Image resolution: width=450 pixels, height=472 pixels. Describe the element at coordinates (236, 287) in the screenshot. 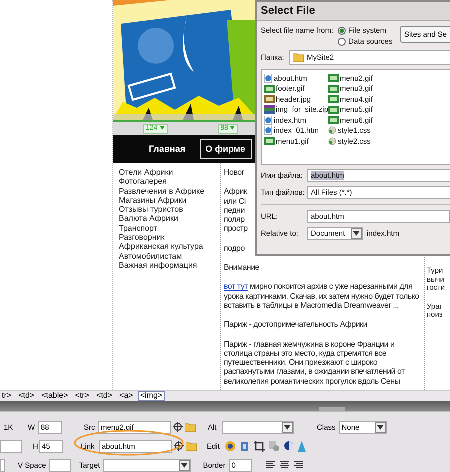

I see `text-link: вот тут` at that location.